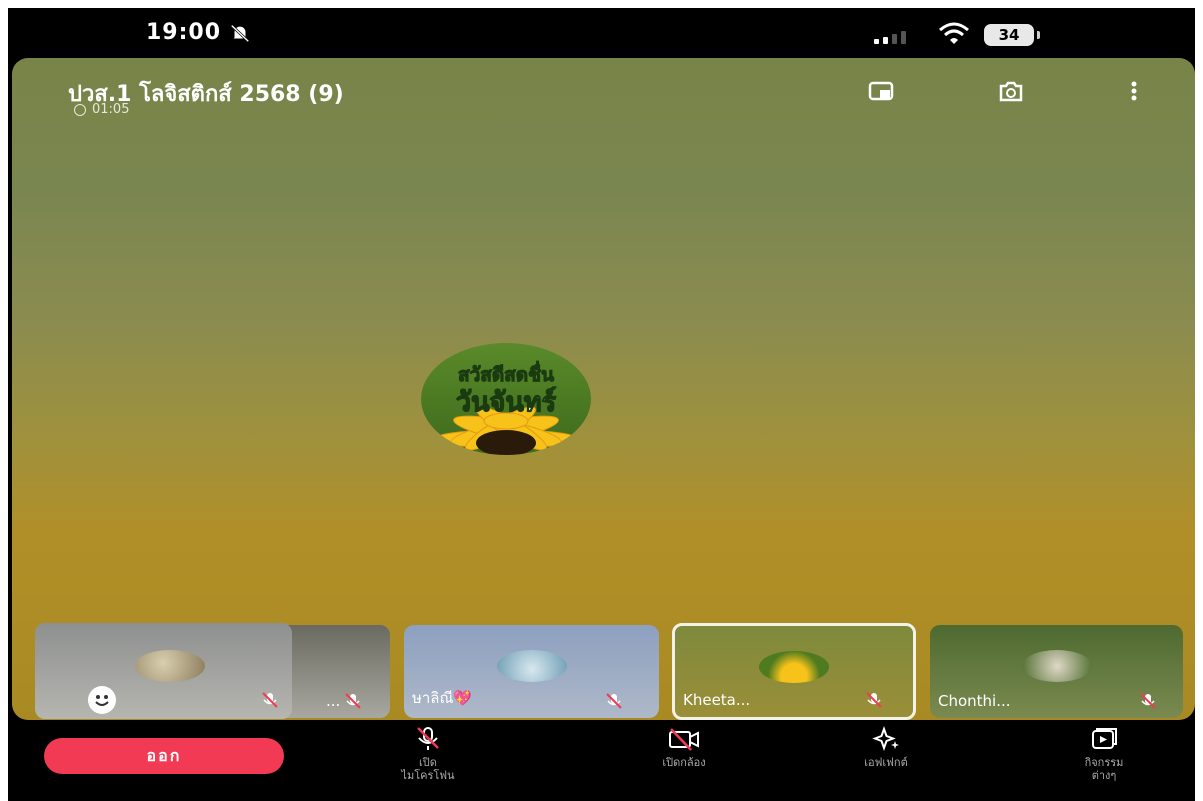 This screenshot has height=801, width=1203. What do you see at coordinates (954, 33) in the screenshot?
I see `wifi-icon` at bounding box center [954, 33].